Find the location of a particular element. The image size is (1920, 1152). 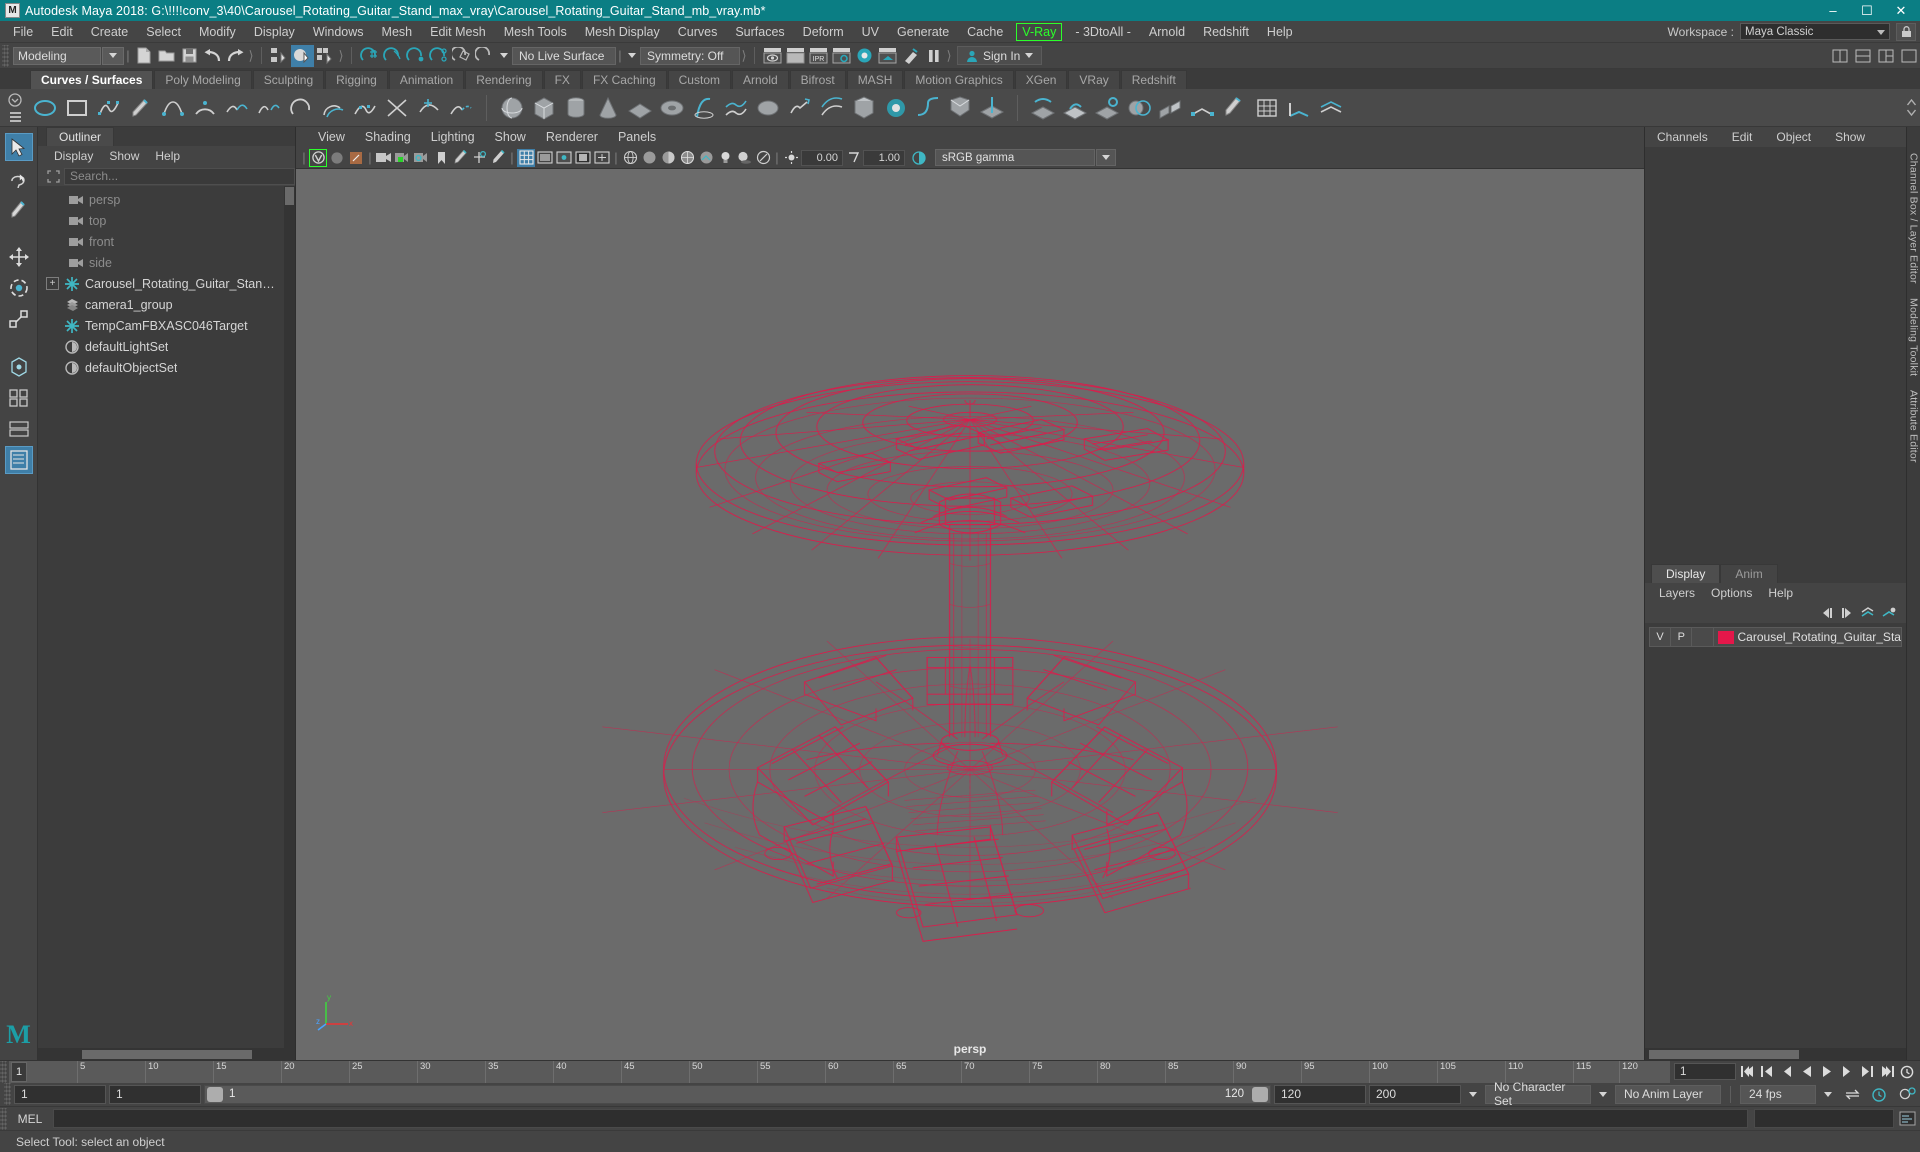

color-management-arrow is located at coordinates (1106, 157).